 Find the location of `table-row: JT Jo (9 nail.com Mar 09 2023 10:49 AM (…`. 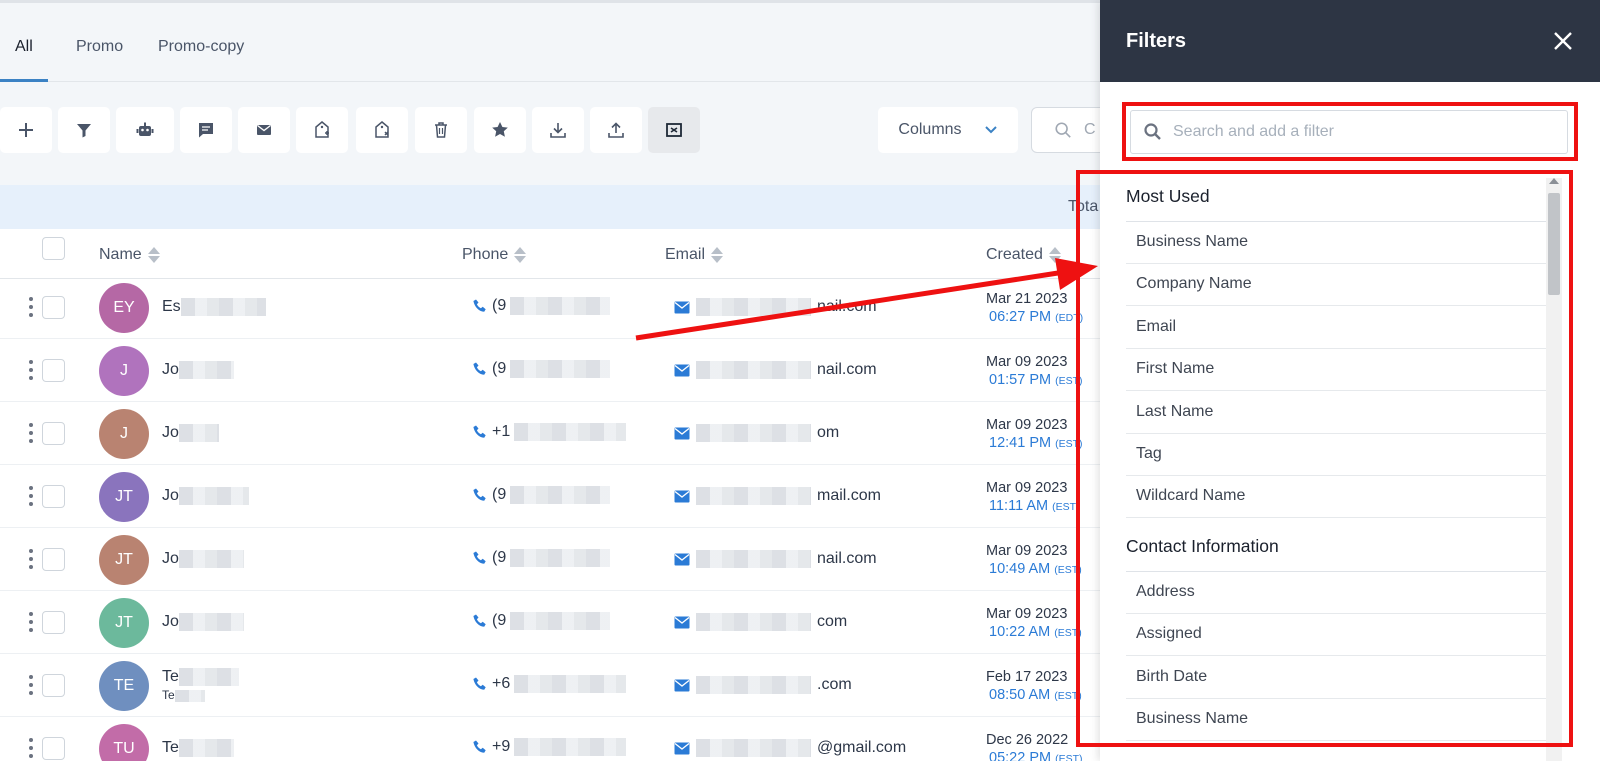

table-row: JT Jo (9 nail.com Mar 09 2023 10:49 AM (… is located at coordinates (550, 559).